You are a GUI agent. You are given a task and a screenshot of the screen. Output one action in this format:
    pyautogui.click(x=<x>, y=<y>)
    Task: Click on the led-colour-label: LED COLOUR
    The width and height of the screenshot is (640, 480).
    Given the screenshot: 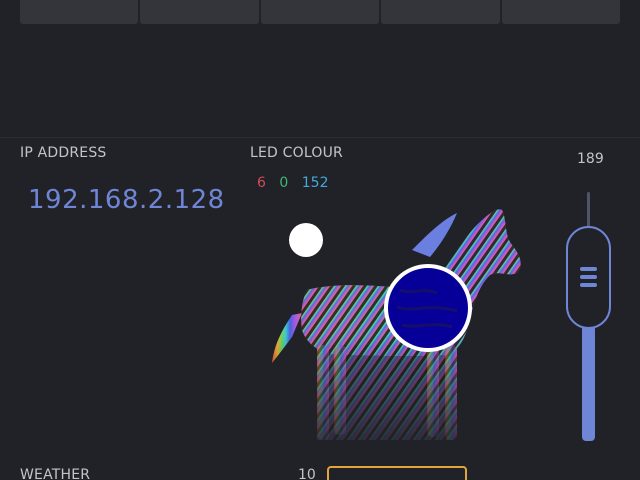 What is the action you would take?
    pyautogui.click(x=296, y=153)
    